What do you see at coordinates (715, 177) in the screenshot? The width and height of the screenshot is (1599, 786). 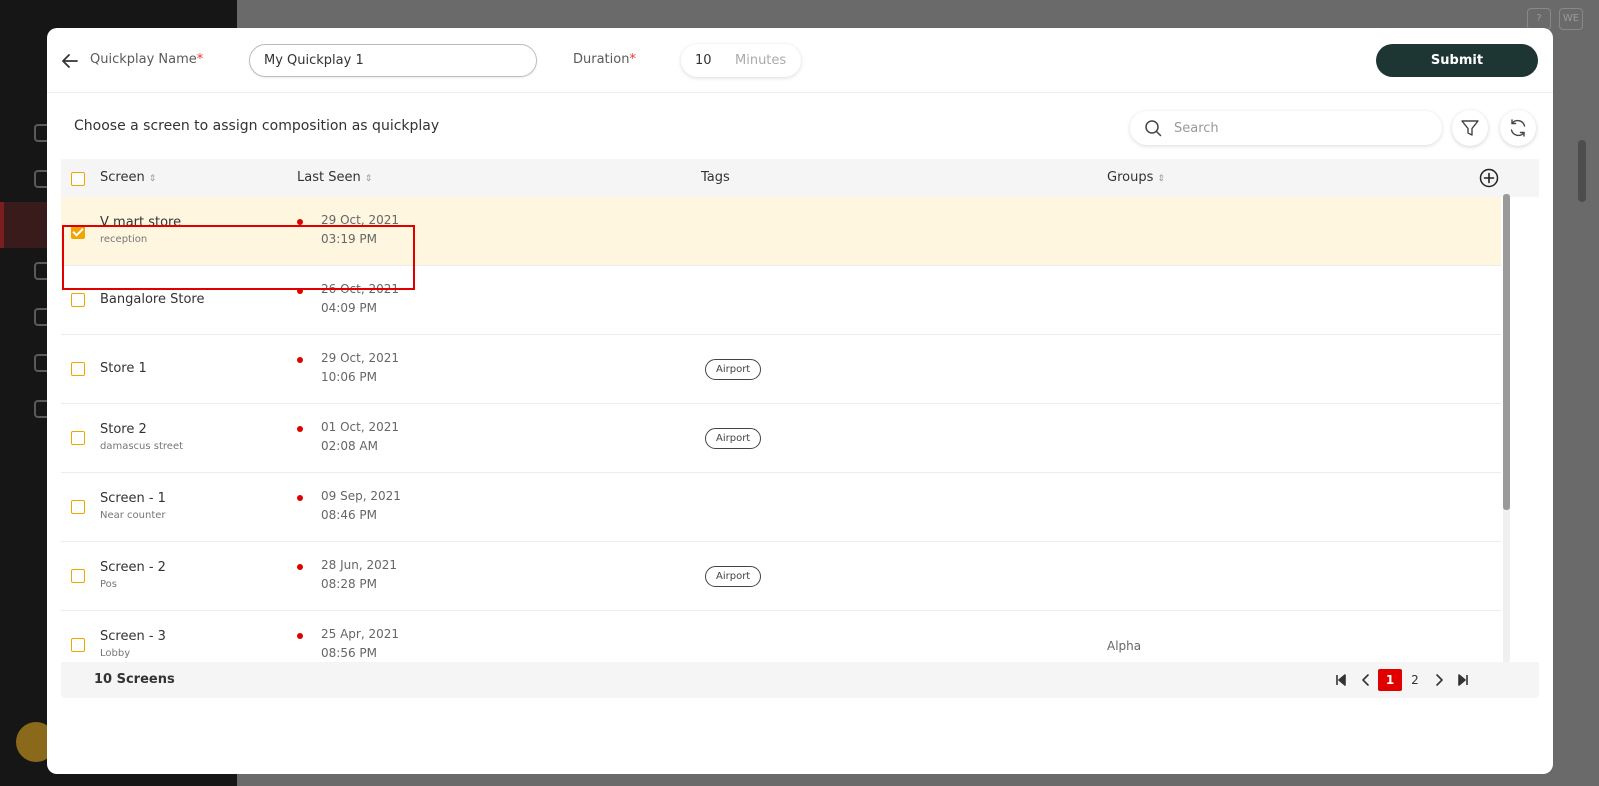 I see `column-tags: Tags` at bounding box center [715, 177].